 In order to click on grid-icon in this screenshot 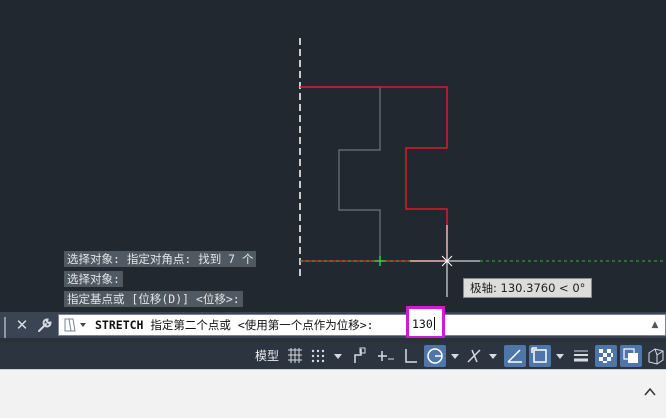, I will do `click(295, 356)`.